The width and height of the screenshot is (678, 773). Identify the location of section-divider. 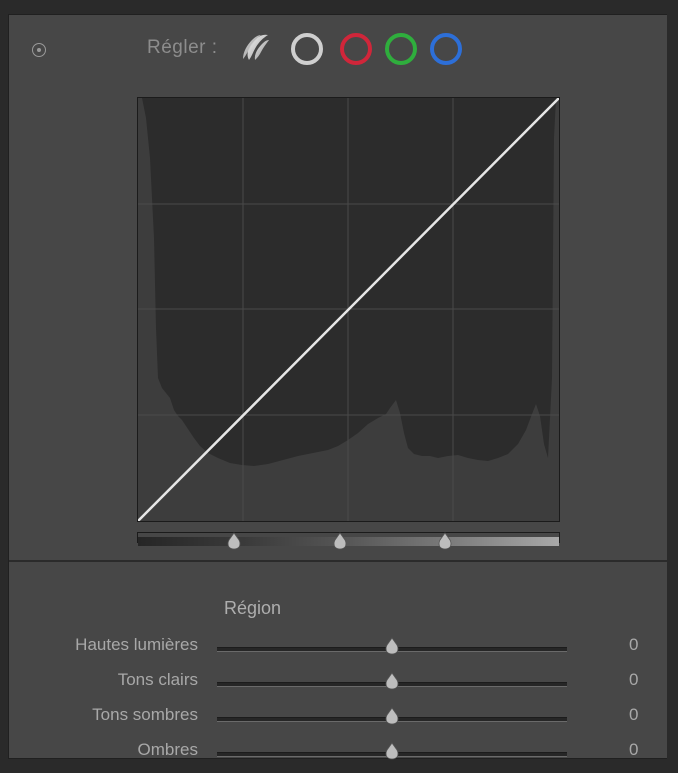
(338, 561).